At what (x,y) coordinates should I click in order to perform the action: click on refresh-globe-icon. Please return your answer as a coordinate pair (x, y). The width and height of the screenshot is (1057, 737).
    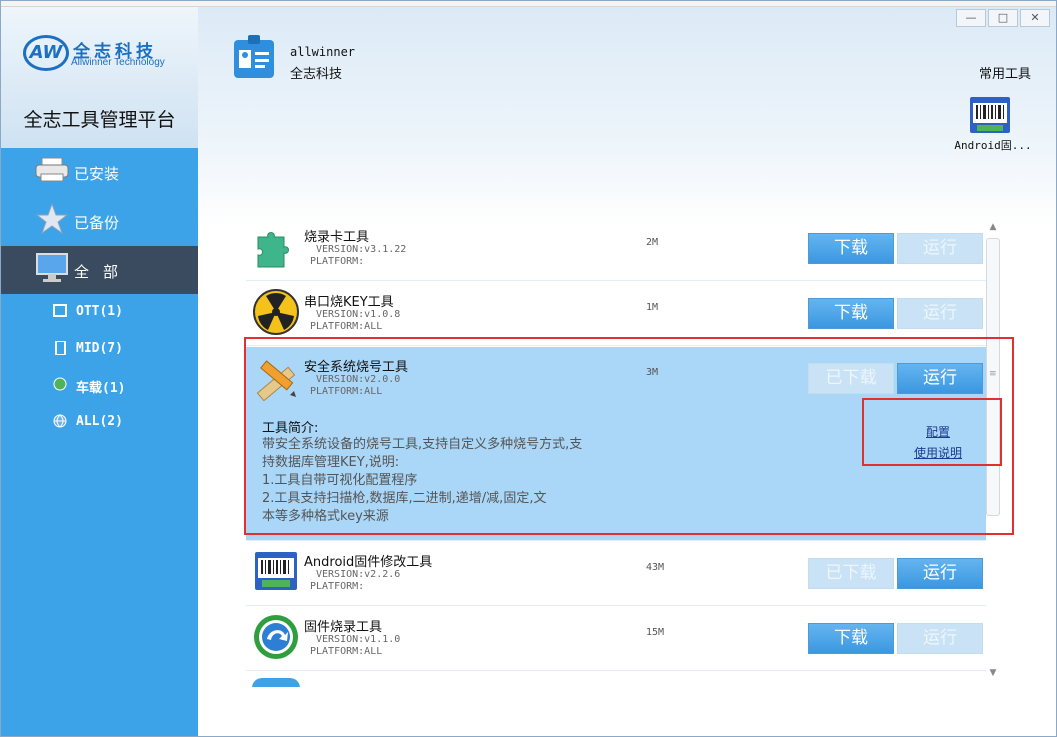
    Looking at the image, I should click on (276, 637).